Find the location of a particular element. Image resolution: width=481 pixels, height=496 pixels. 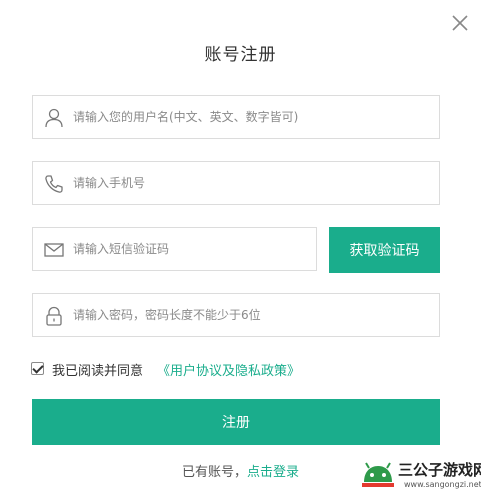

phone-icon is located at coordinates (54, 184).